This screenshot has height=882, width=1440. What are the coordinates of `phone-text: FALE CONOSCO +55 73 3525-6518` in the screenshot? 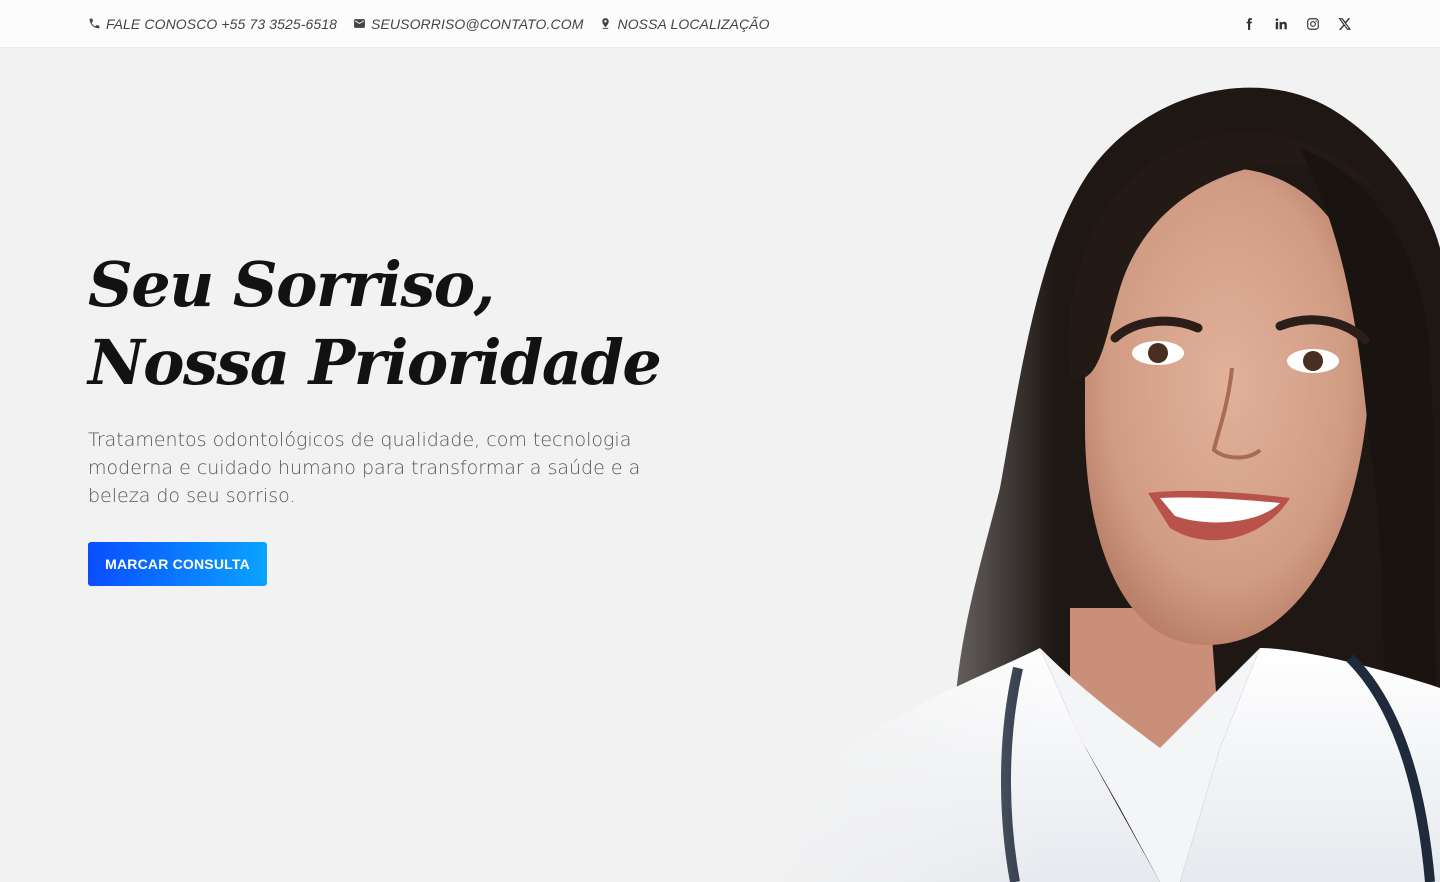 It's located at (222, 23).